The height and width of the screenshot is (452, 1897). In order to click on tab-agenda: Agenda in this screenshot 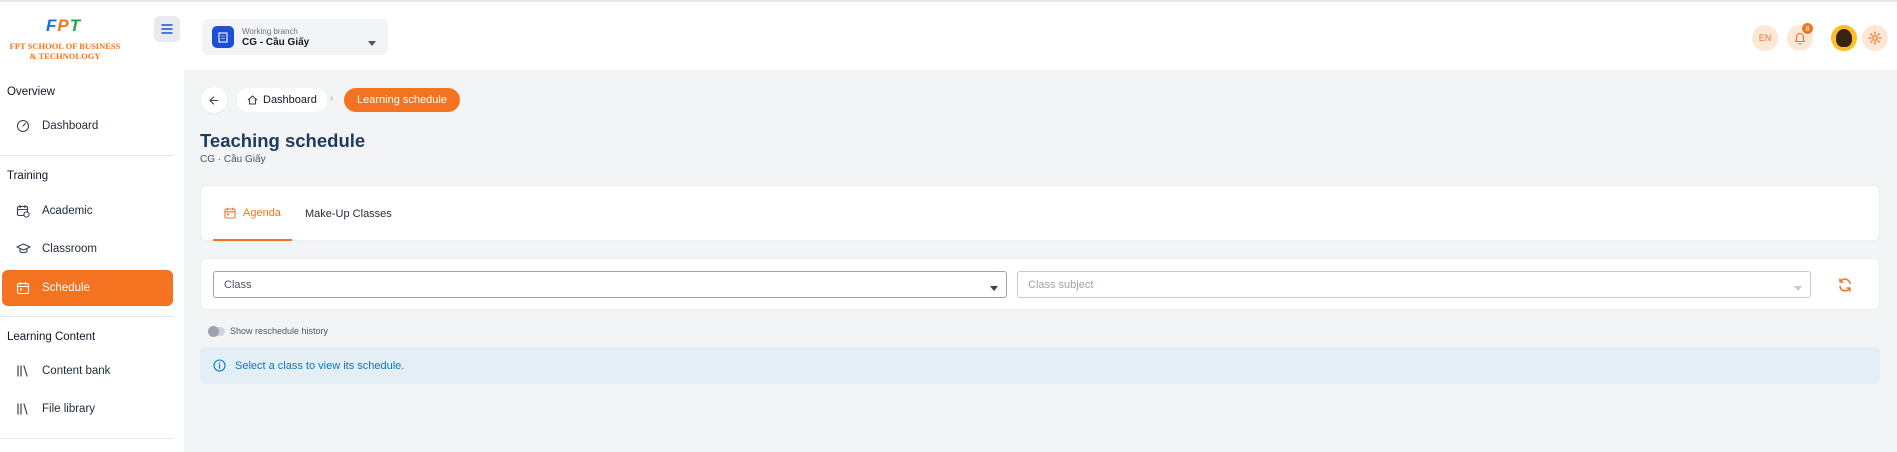, I will do `click(252, 213)`.